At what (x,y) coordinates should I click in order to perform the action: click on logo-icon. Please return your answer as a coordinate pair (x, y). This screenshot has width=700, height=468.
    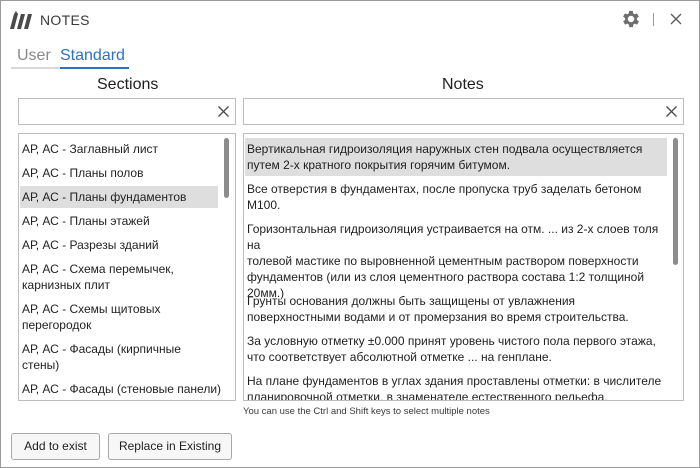
    Looking at the image, I should click on (21, 20).